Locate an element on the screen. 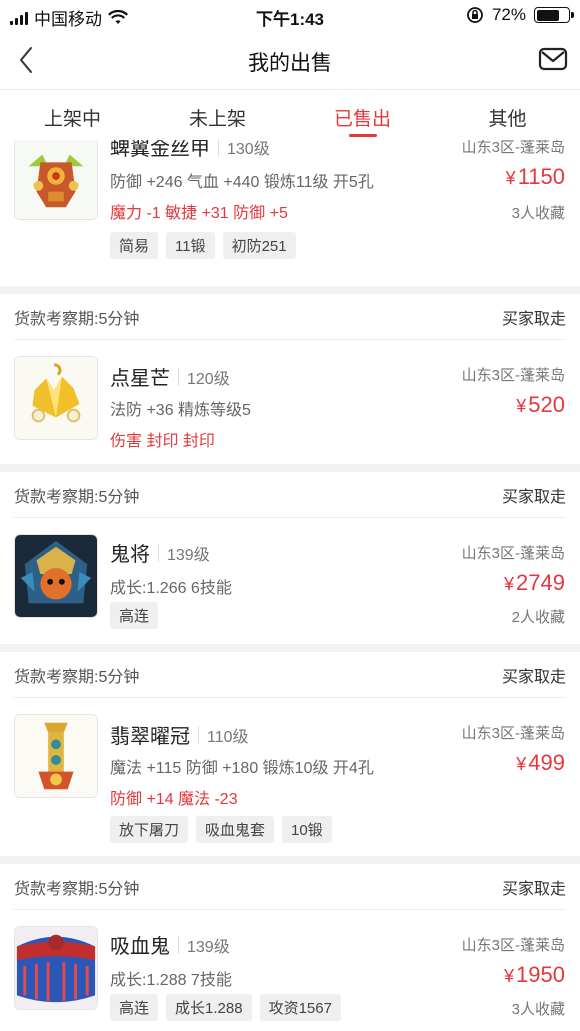  item-price: ¥2749 is located at coordinates (534, 583).